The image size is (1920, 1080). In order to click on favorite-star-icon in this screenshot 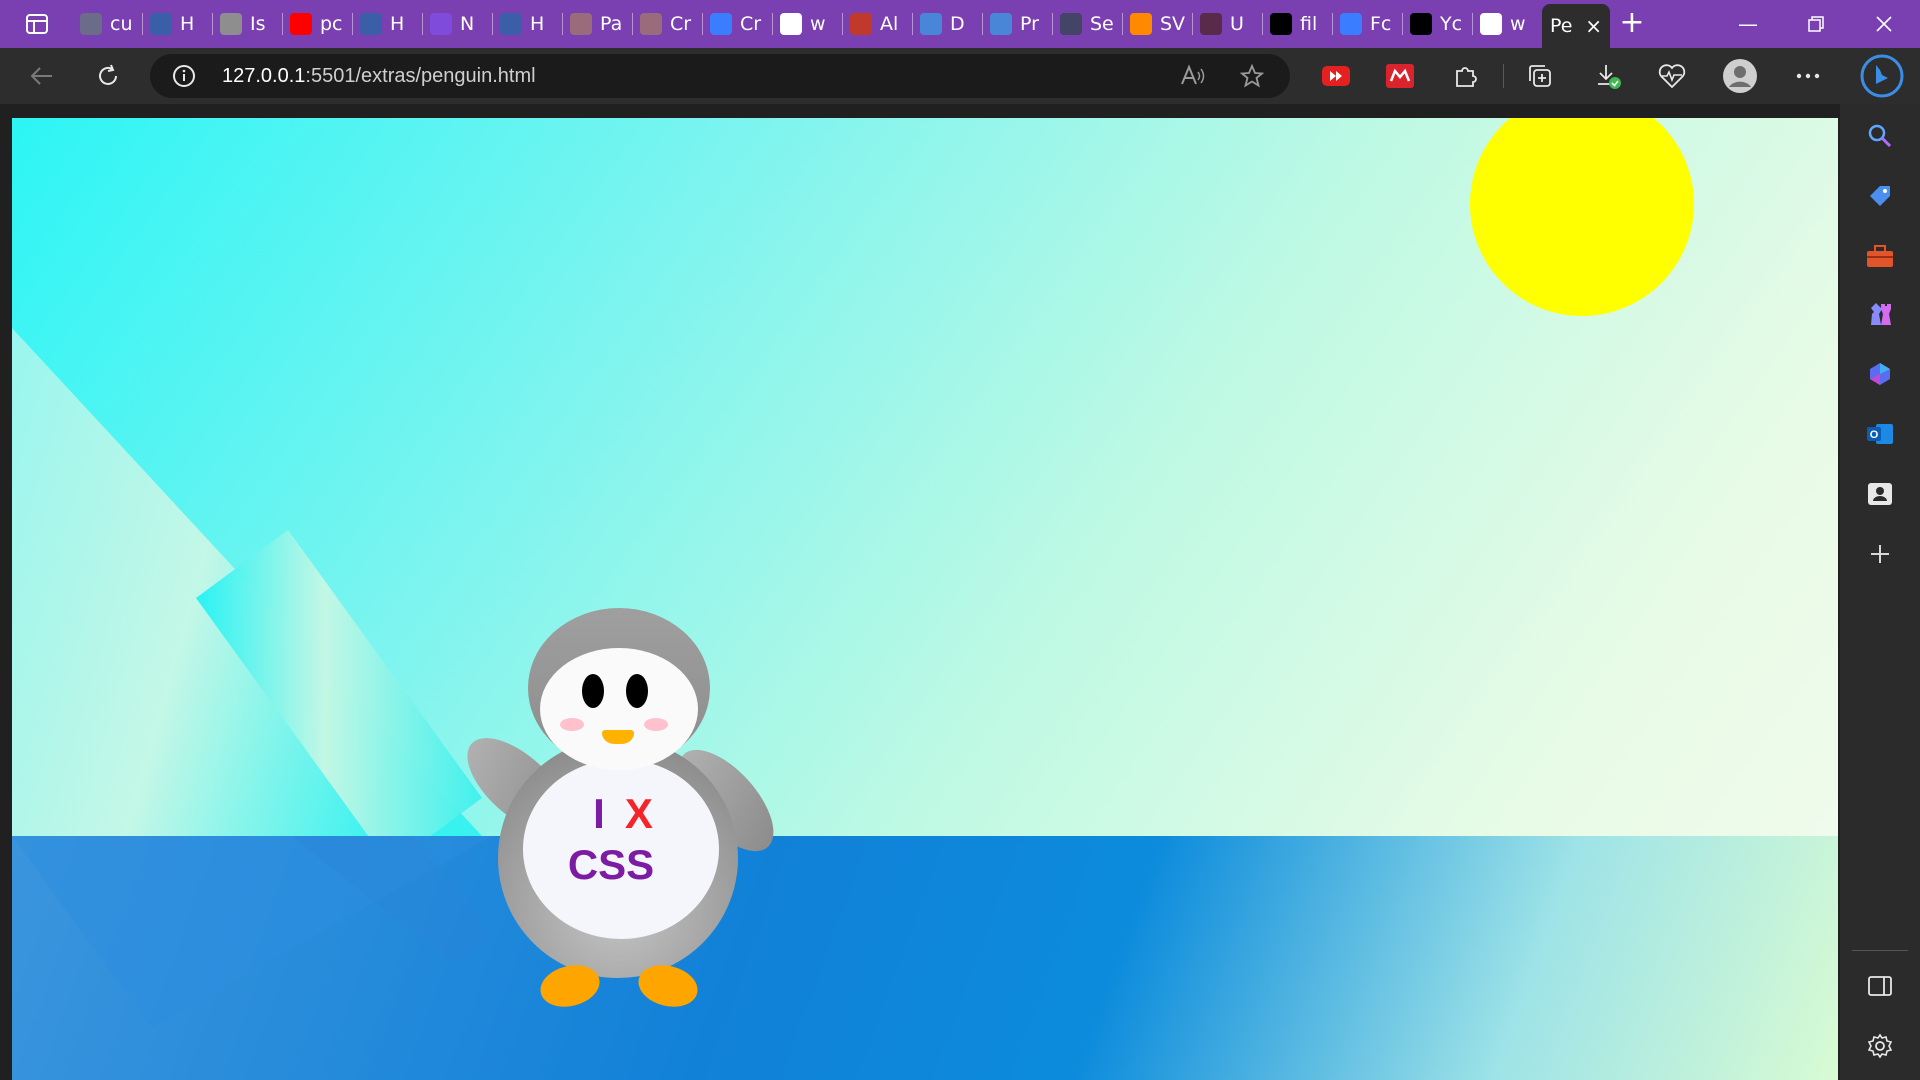, I will do `click(1252, 77)`.